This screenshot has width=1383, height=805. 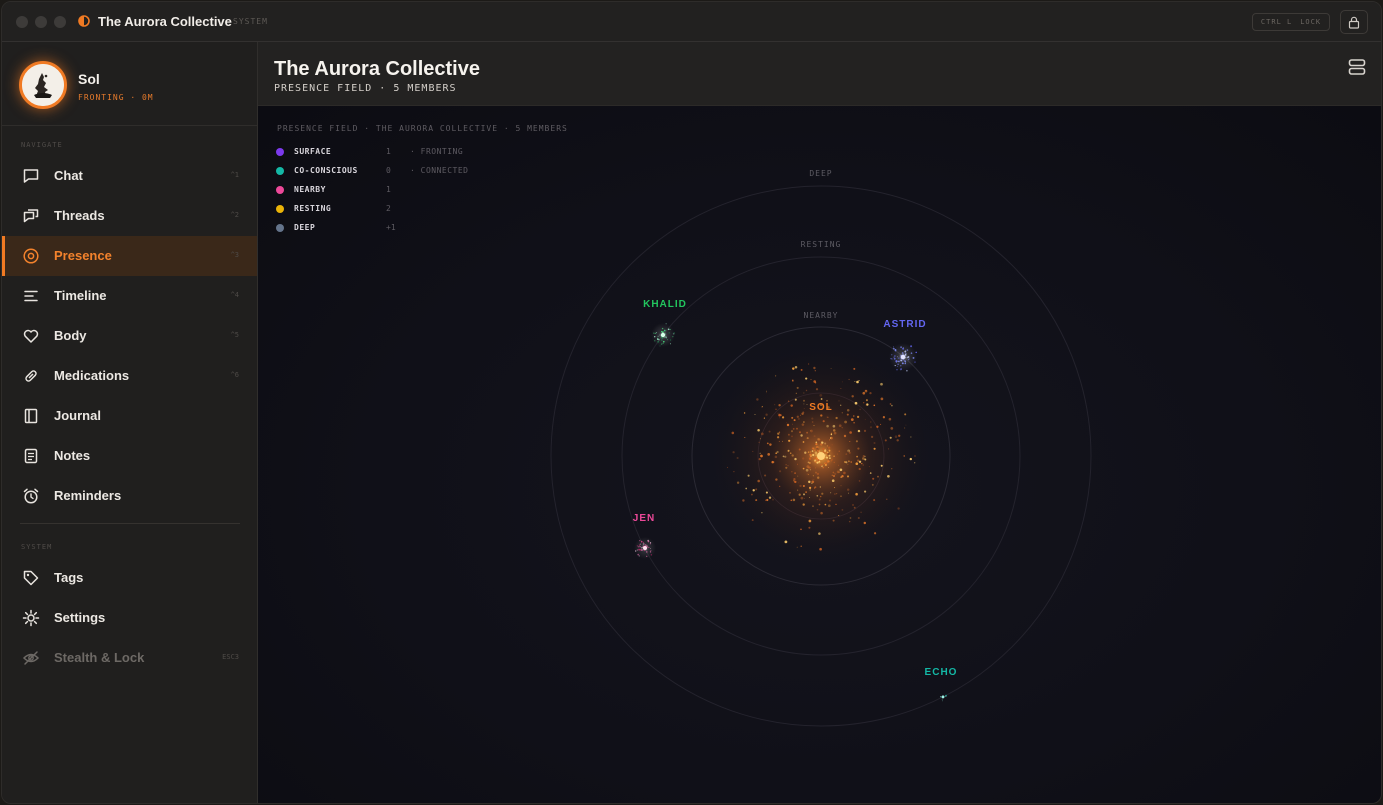 I want to click on nav-reminders: Reminders, so click(x=129, y=496).